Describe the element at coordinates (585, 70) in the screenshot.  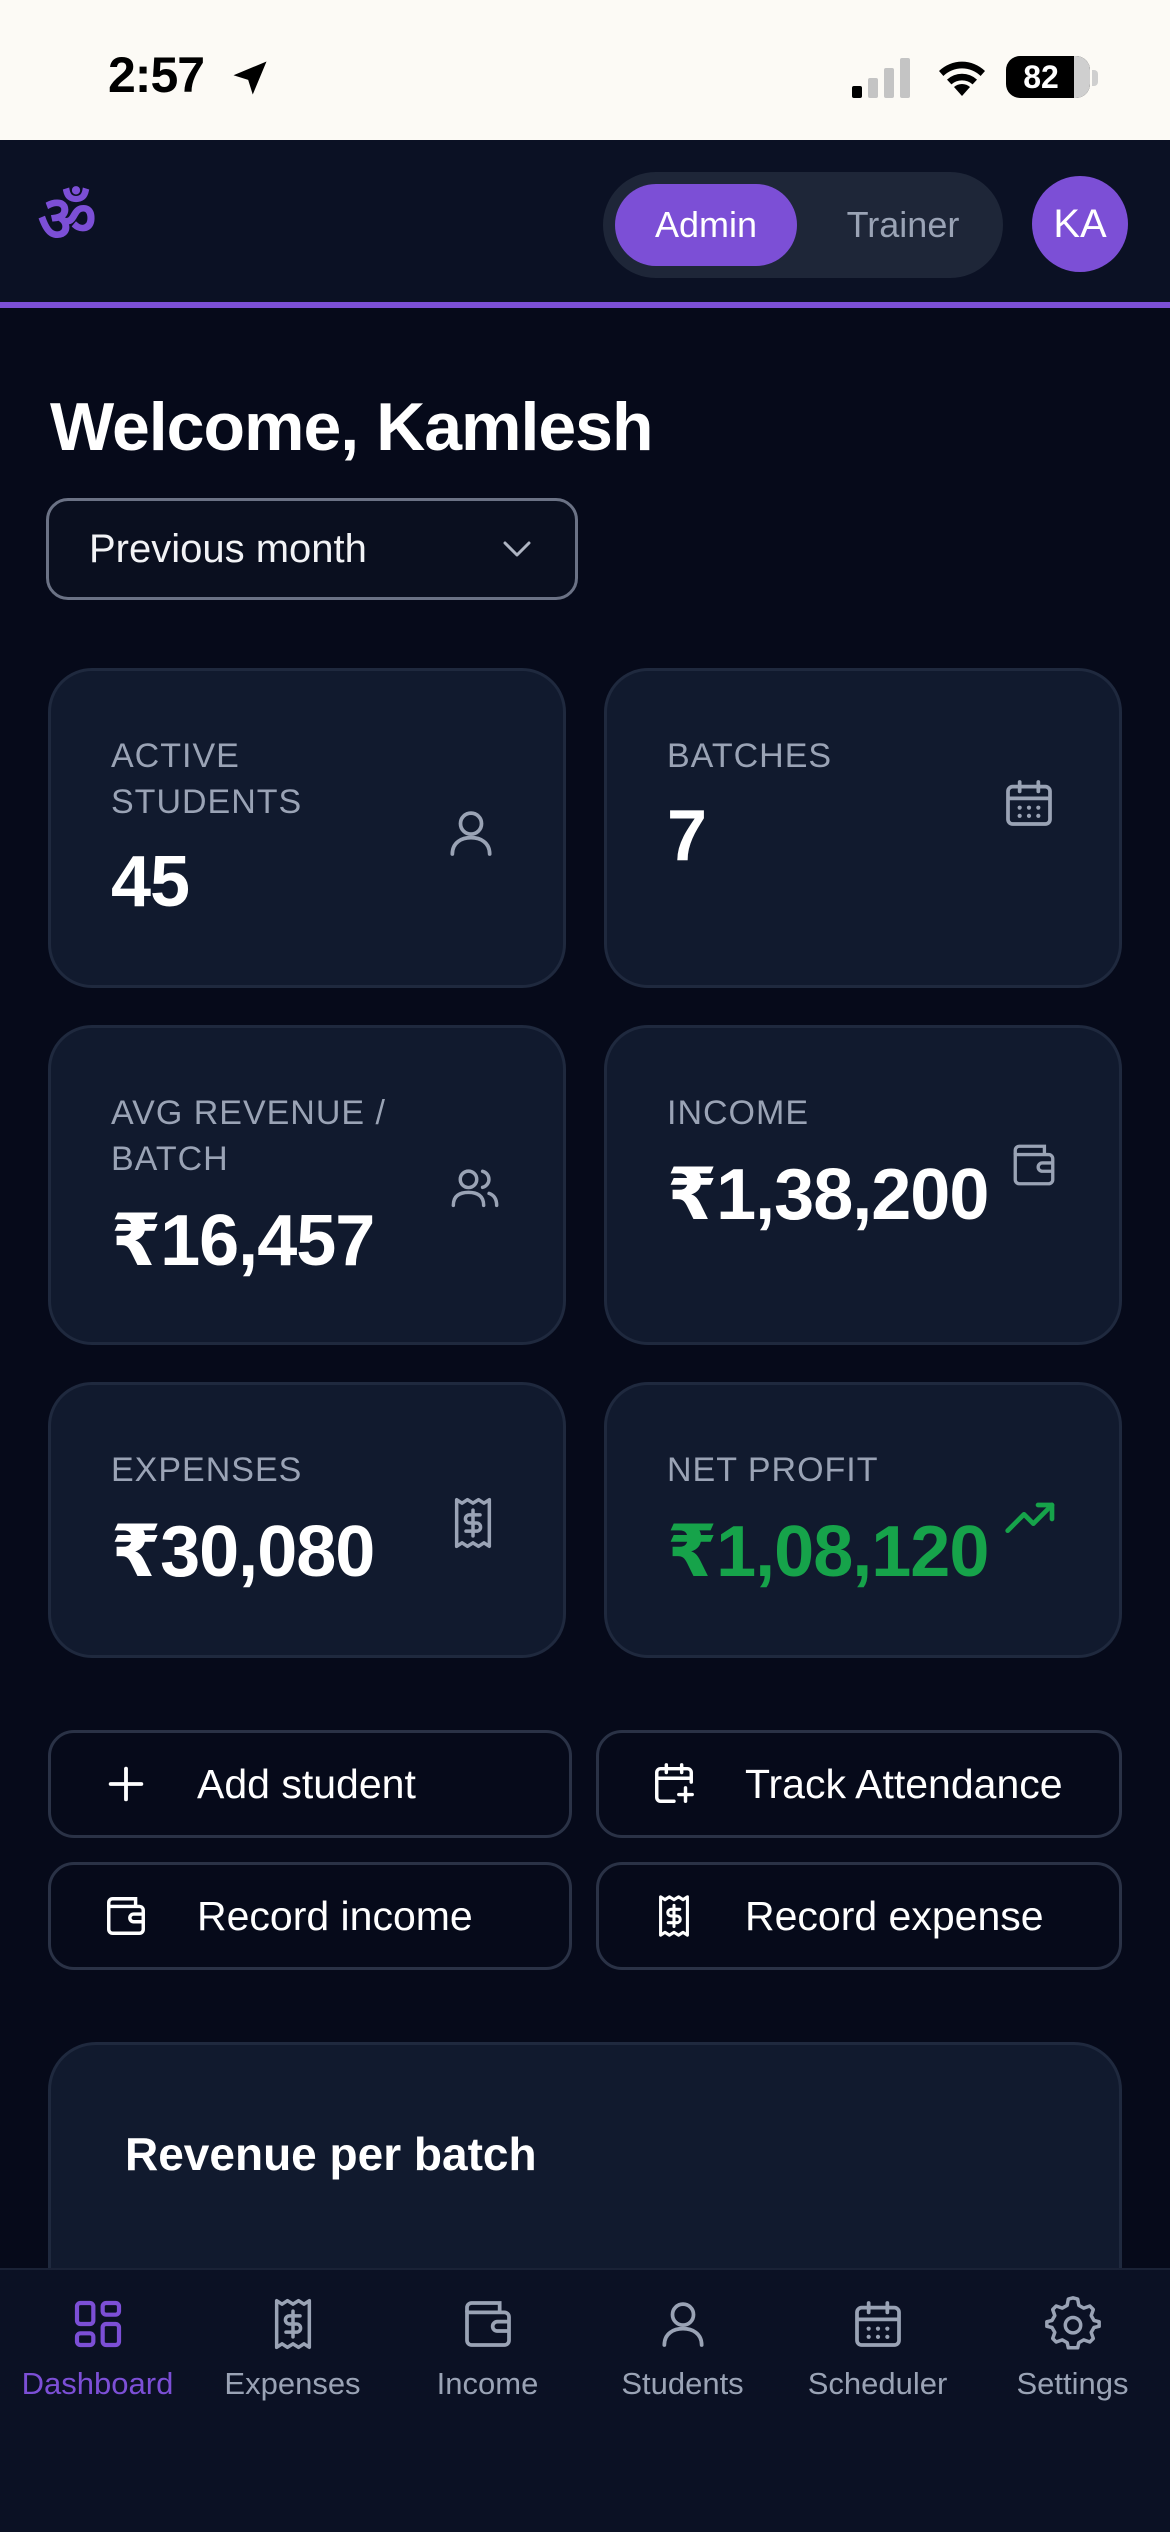
I see `status-bar: 2:57 82` at that location.